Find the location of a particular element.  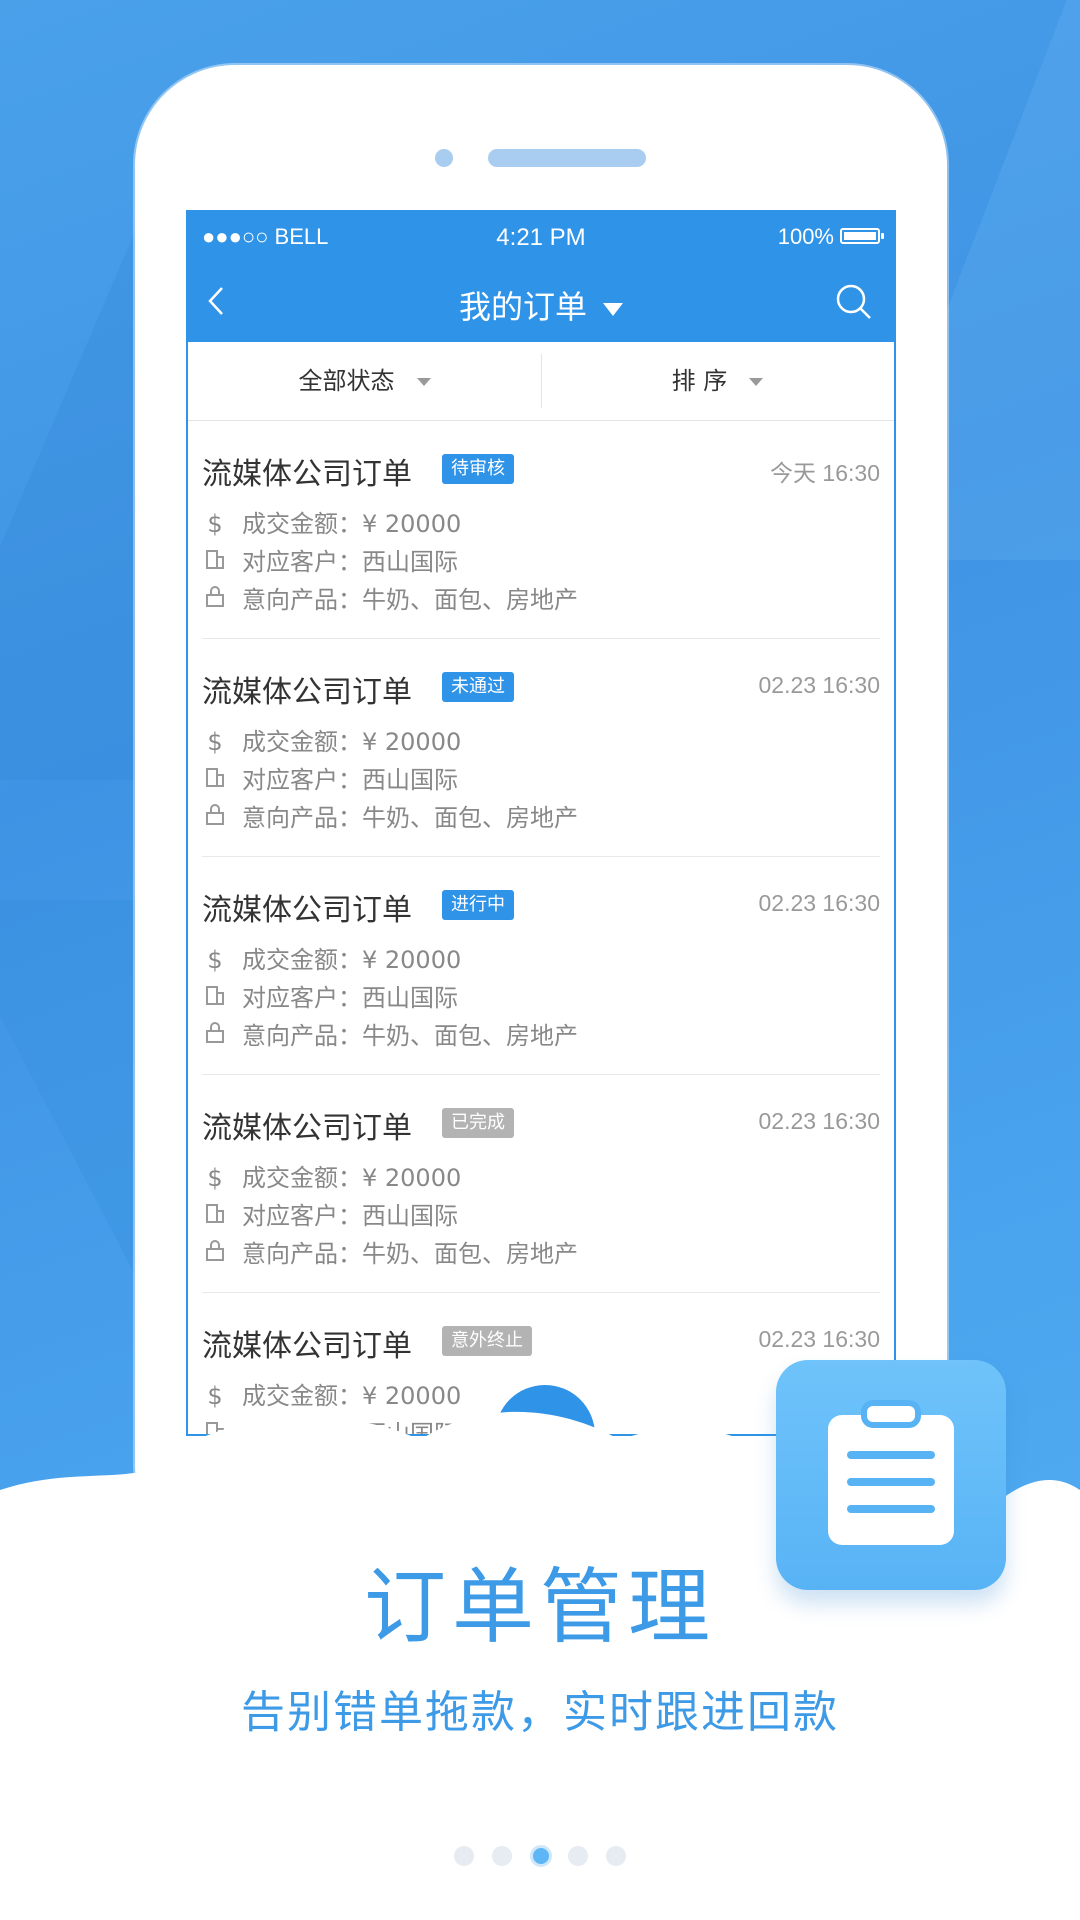

page-dot-active is located at coordinates (541, 1856).